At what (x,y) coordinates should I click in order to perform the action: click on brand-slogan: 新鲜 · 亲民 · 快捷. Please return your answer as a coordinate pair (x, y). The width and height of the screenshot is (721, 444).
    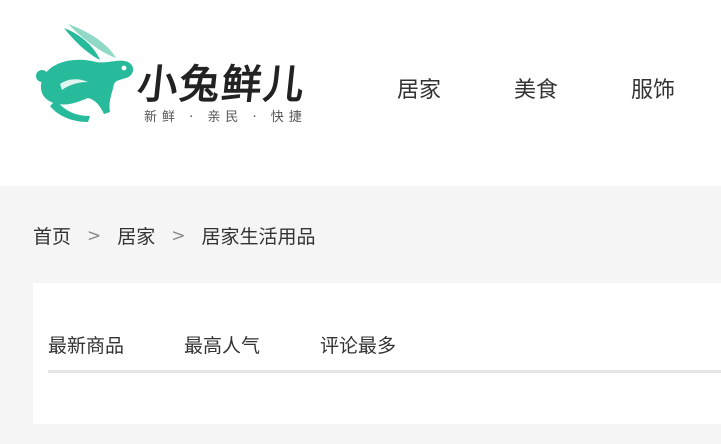
    Looking at the image, I should click on (225, 117).